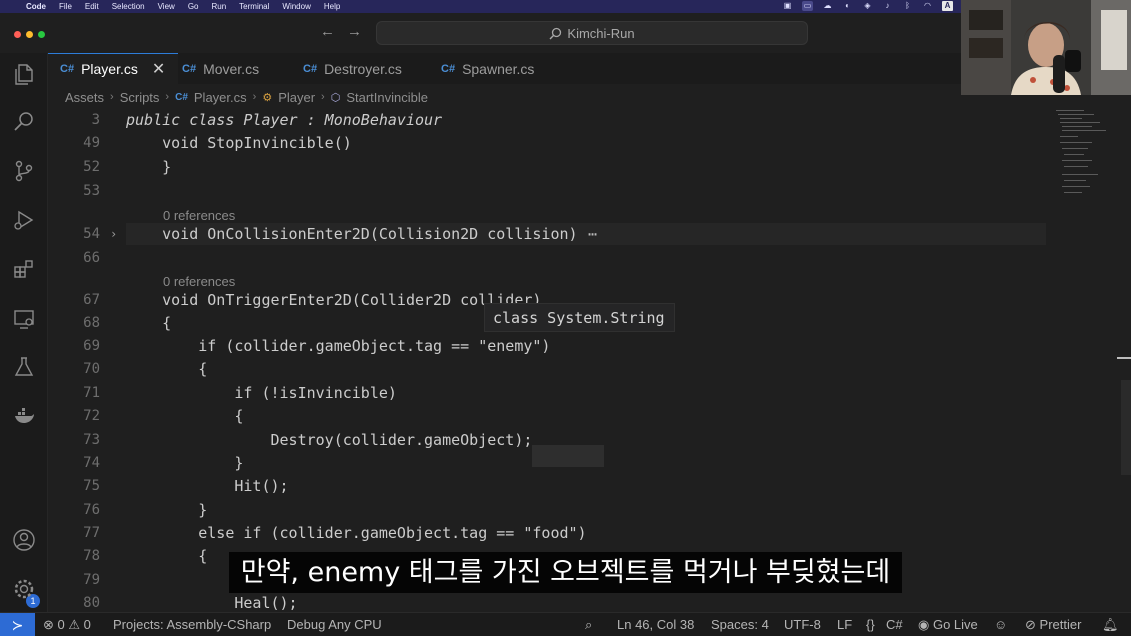 The height and width of the screenshot is (636, 1131). Describe the element at coordinates (24, 540) in the screenshot. I see `account-icon` at that location.